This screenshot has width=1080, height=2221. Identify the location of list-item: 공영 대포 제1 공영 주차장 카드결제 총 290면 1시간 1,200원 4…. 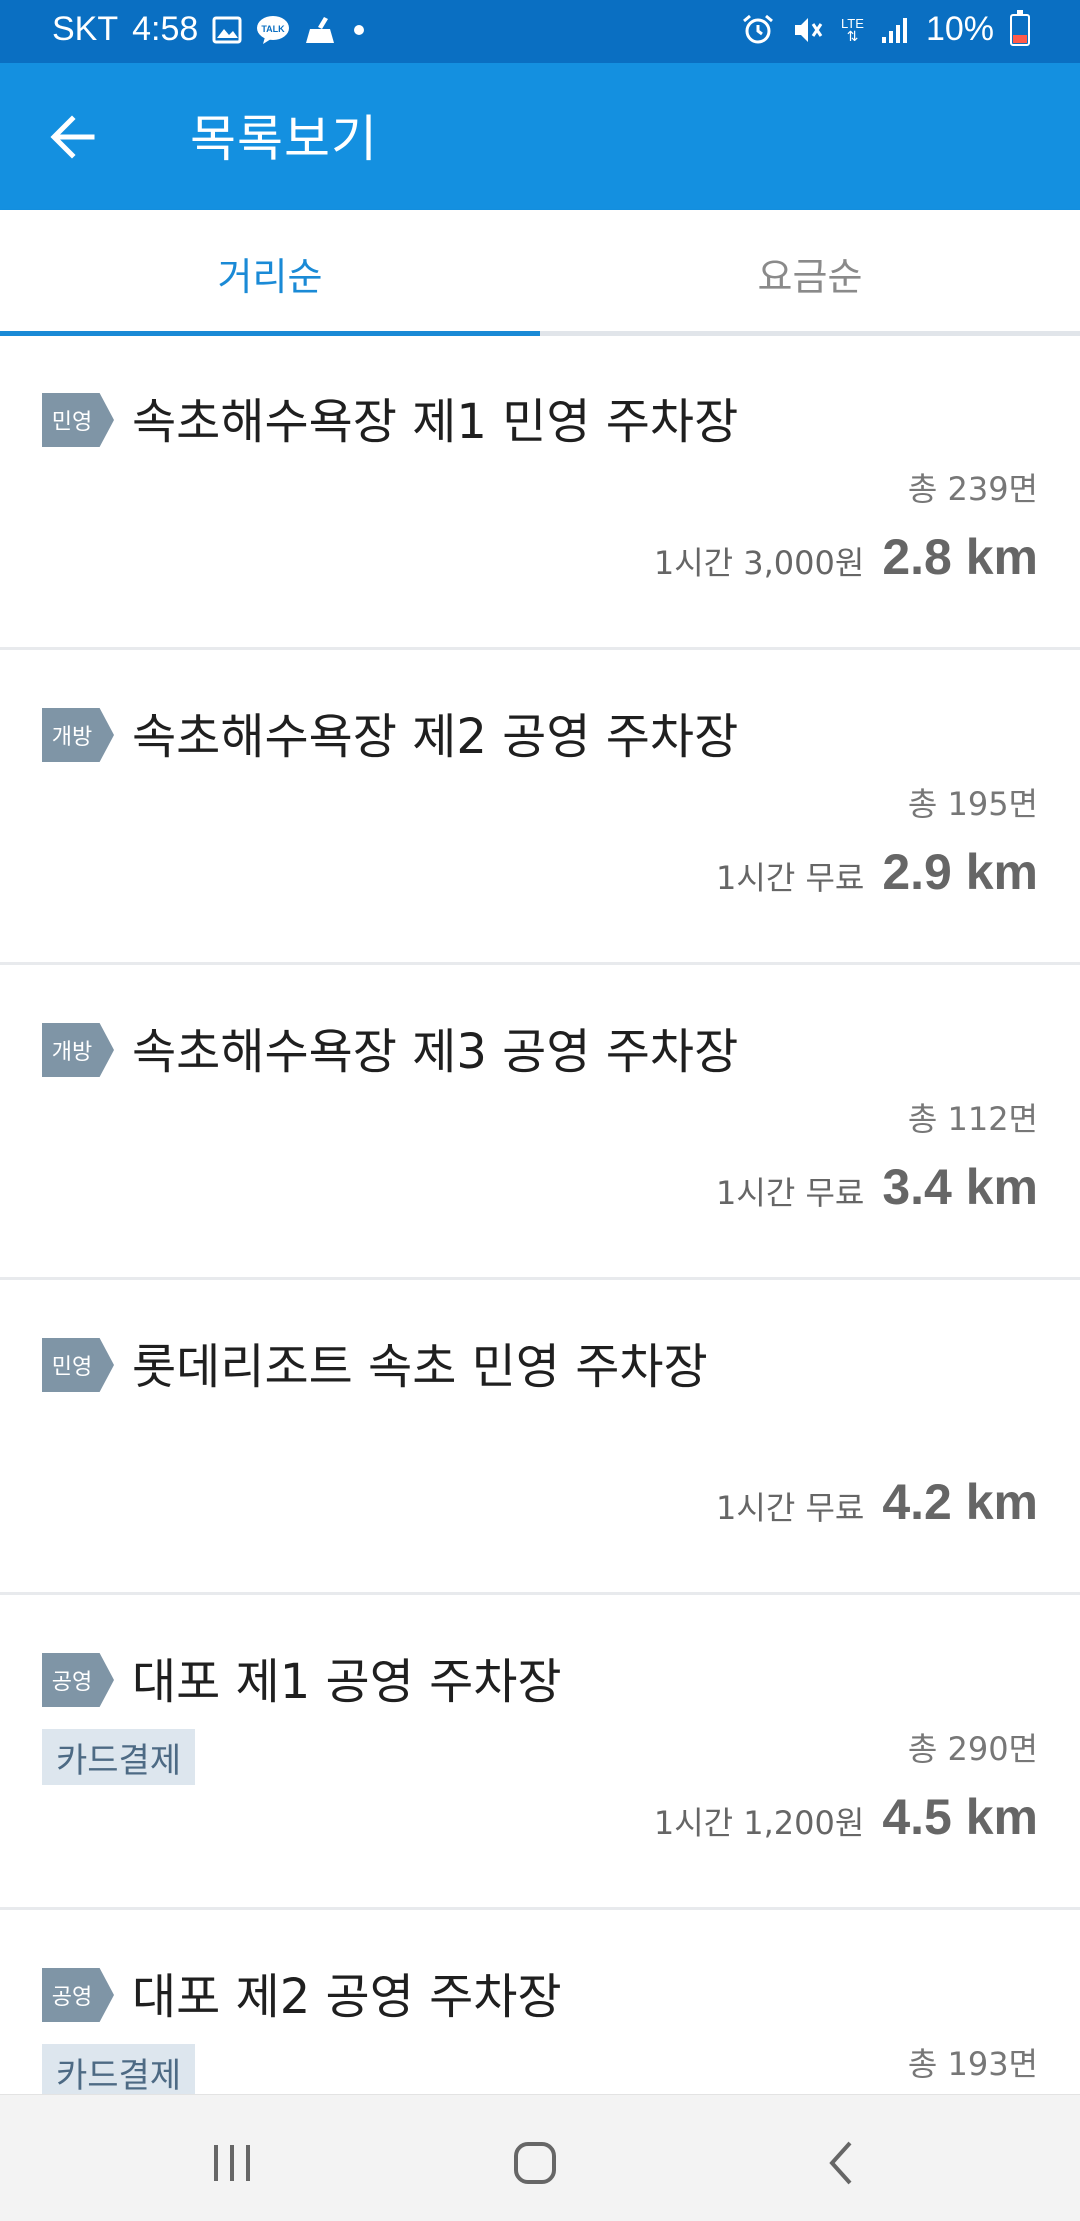
(540, 1753).